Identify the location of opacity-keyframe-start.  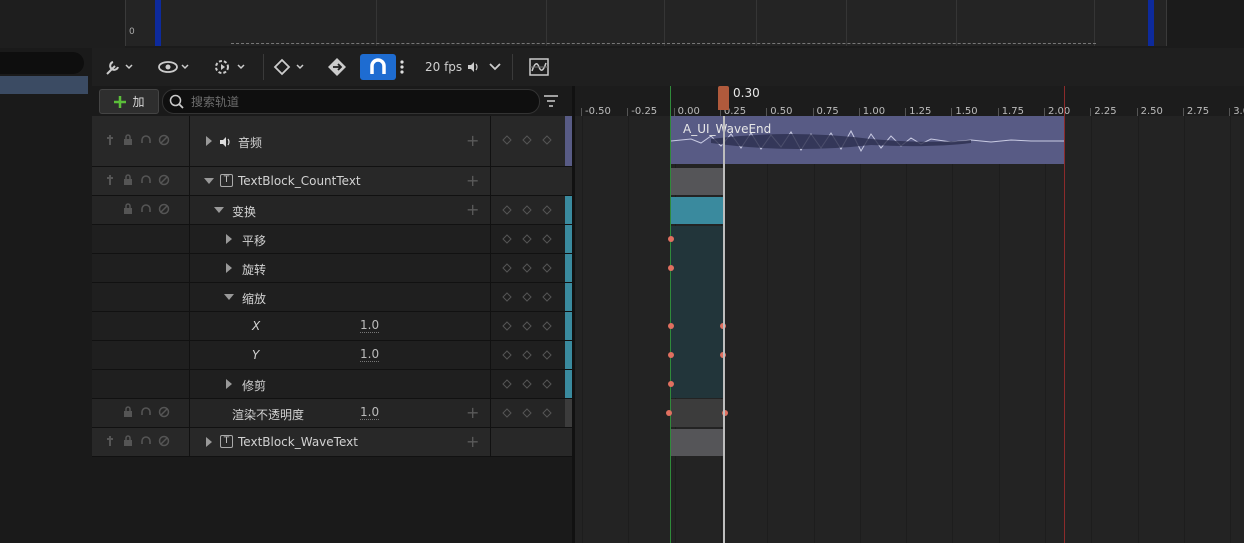
(669, 413).